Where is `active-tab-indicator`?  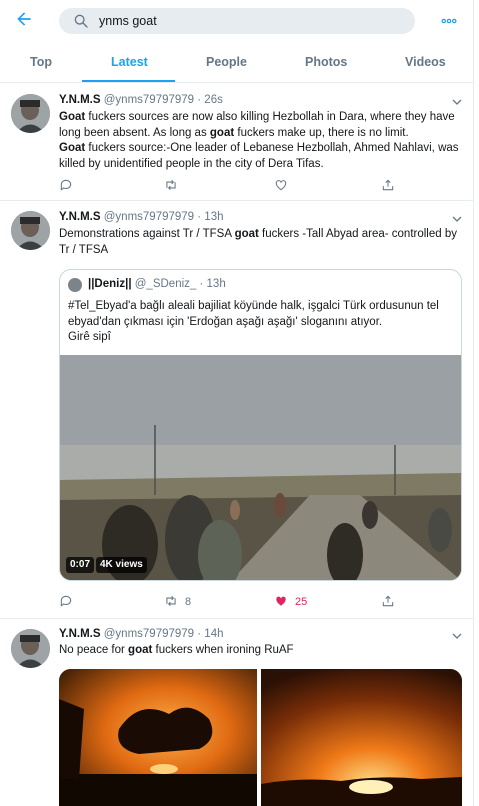
active-tab-indicator is located at coordinates (128, 81).